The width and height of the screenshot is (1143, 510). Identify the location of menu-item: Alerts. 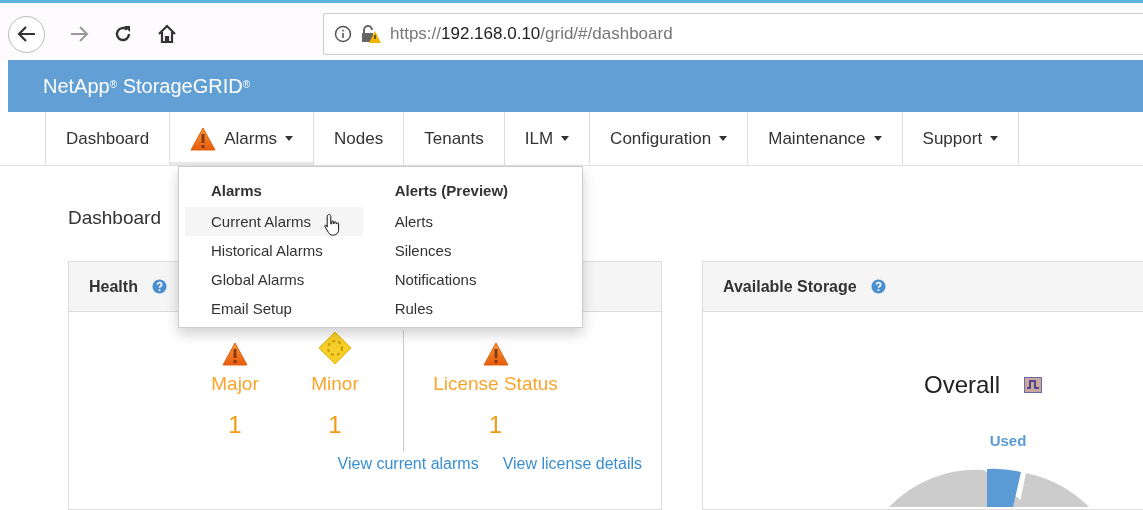
(442, 221).